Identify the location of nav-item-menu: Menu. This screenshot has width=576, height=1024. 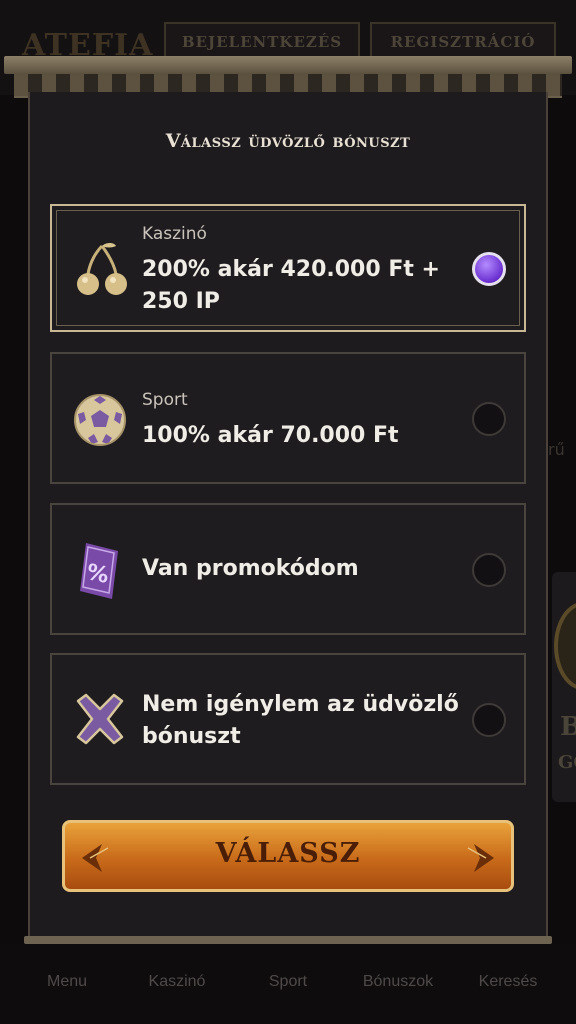
(67, 981).